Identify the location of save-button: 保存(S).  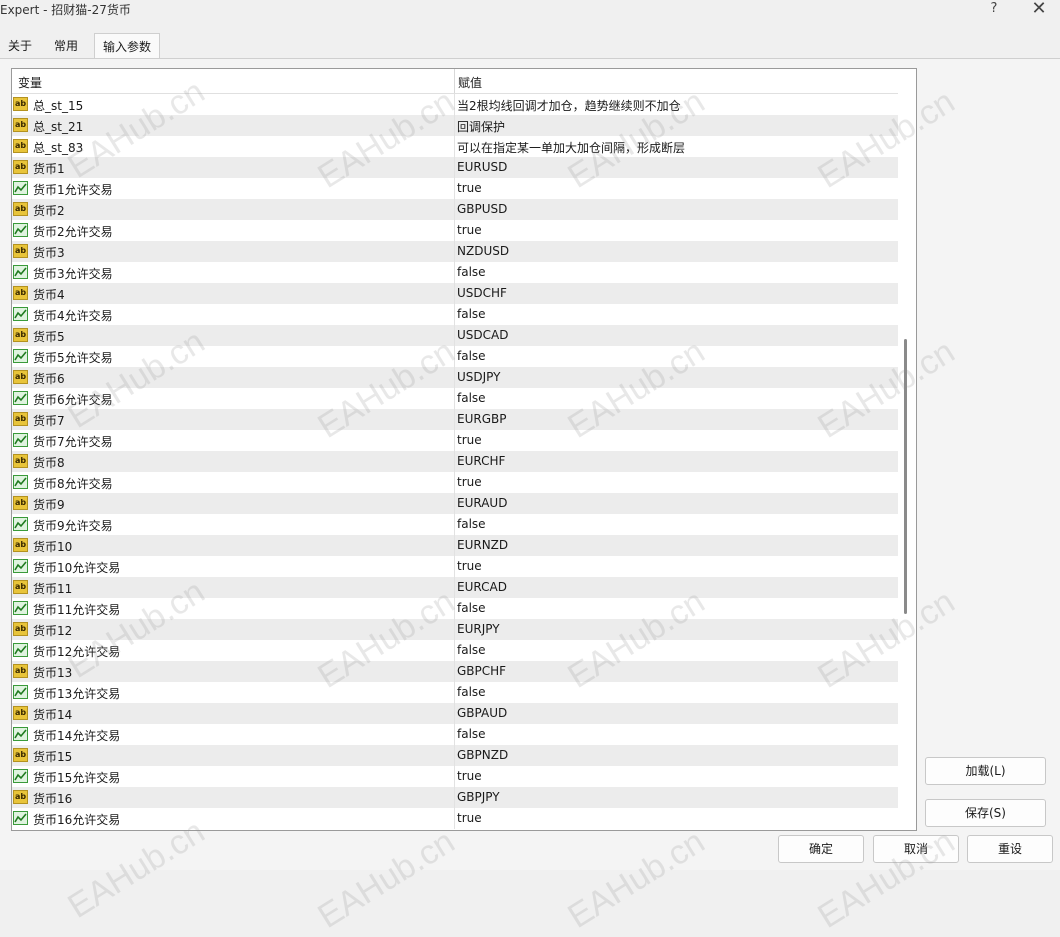
(985, 813).